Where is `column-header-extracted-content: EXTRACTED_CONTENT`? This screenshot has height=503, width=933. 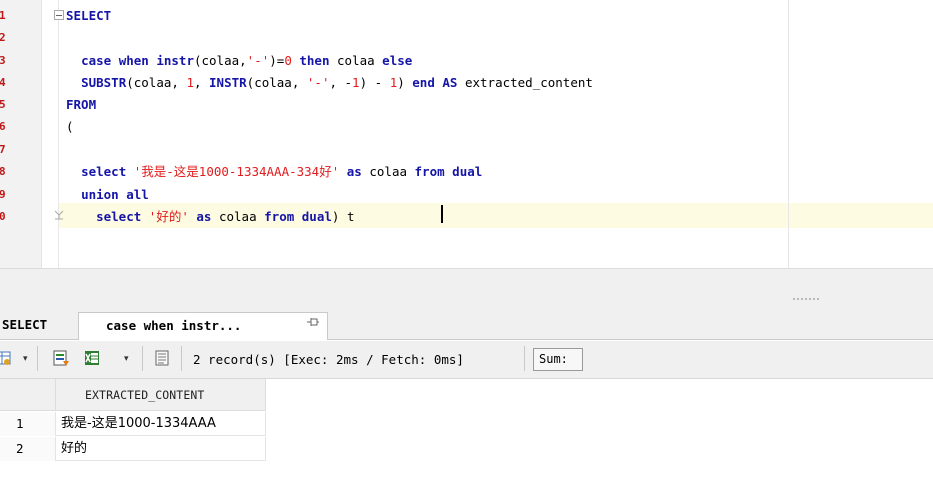
column-header-extracted-content: EXTRACTED_CONTENT is located at coordinates (144, 395).